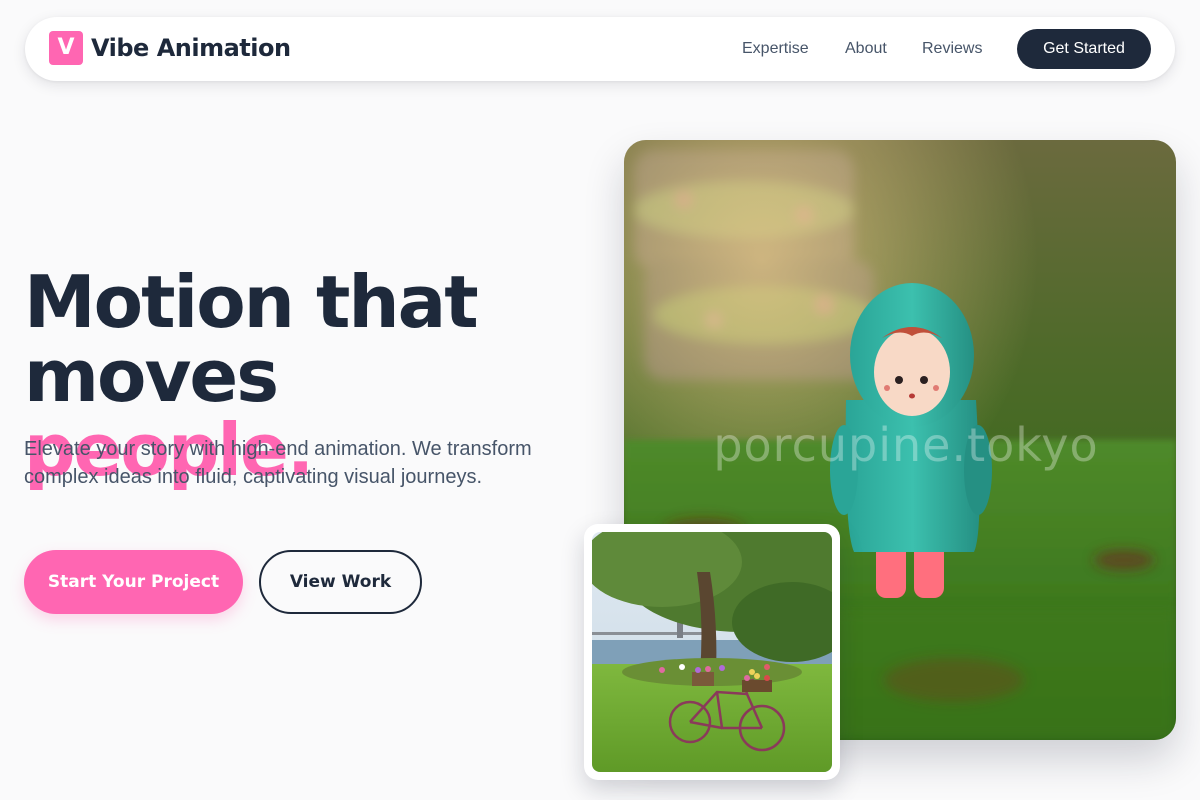 The image size is (1200, 800). What do you see at coordinates (191, 48) in the screenshot?
I see `brand-name: Vibe Animation` at bounding box center [191, 48].